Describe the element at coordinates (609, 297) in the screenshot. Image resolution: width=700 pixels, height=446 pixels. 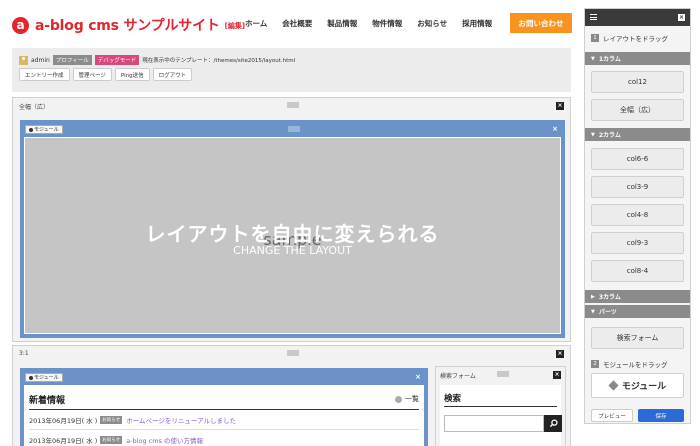
I see `section-label: 3カラム` at that location.